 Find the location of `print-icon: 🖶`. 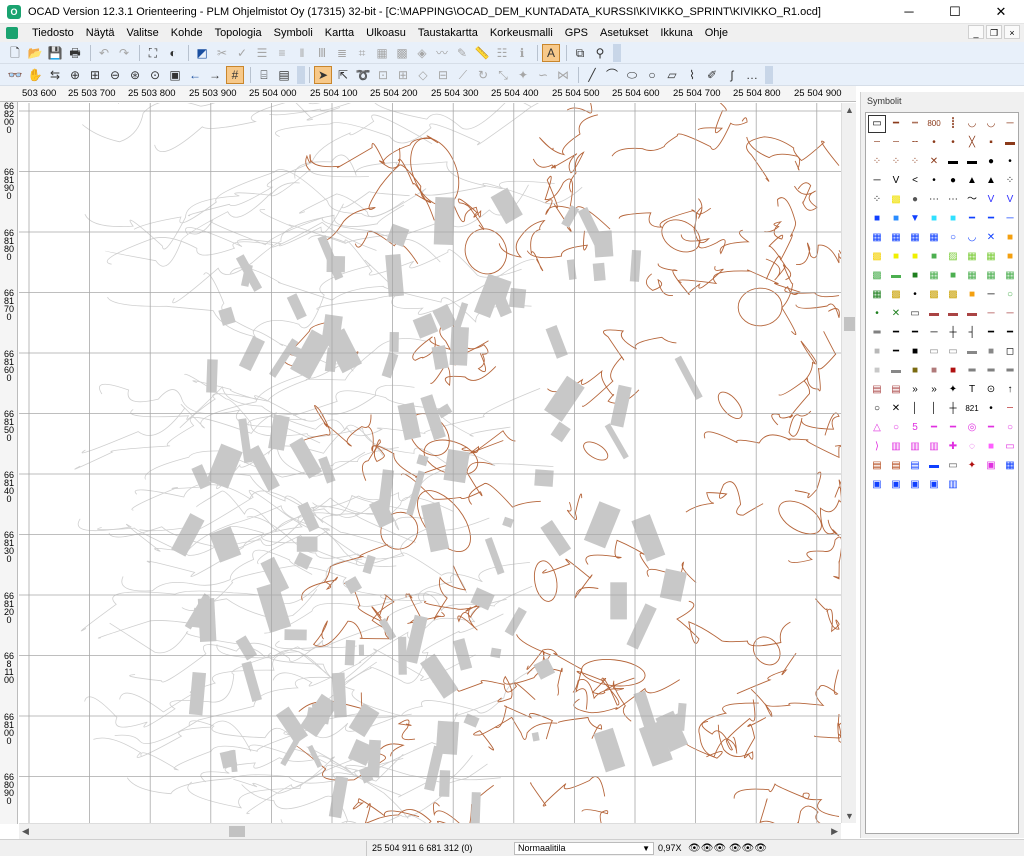

print-icon: 🖶 is located at coordinates (75, 53).